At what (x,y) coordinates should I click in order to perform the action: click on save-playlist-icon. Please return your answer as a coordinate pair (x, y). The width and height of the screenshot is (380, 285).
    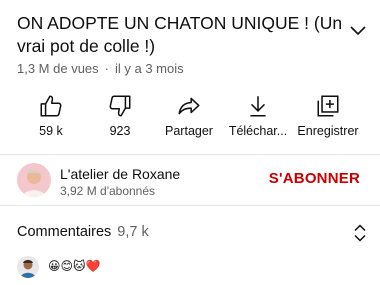
    Looking at the image, I should click on (328, 106).